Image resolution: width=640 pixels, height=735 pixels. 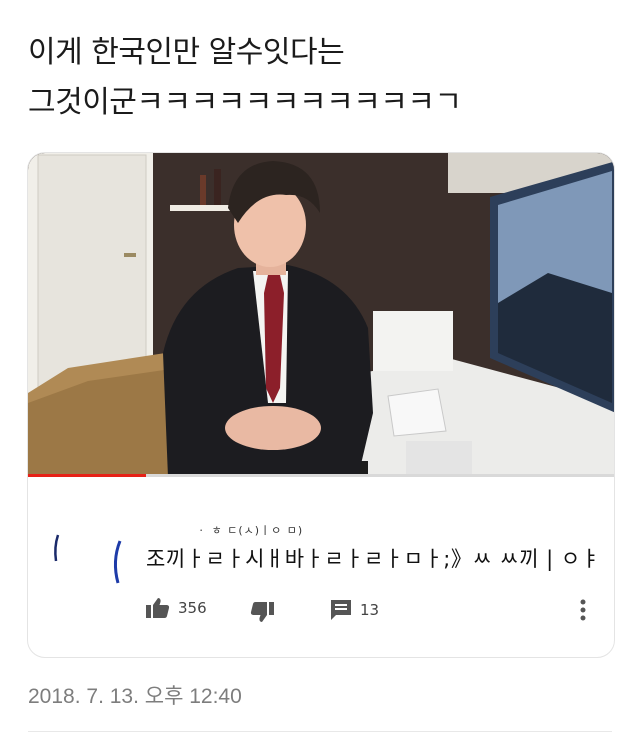 I want to click on post-title-line-2: 그것이군ㅋㅋㅋㅋㅋㅋㅋㅋㅋㅋㅋㄱ, so click(x=245, y=102).